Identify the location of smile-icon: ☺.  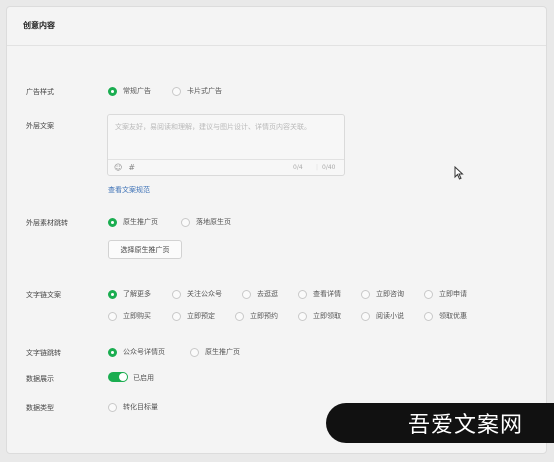
(118, 167).